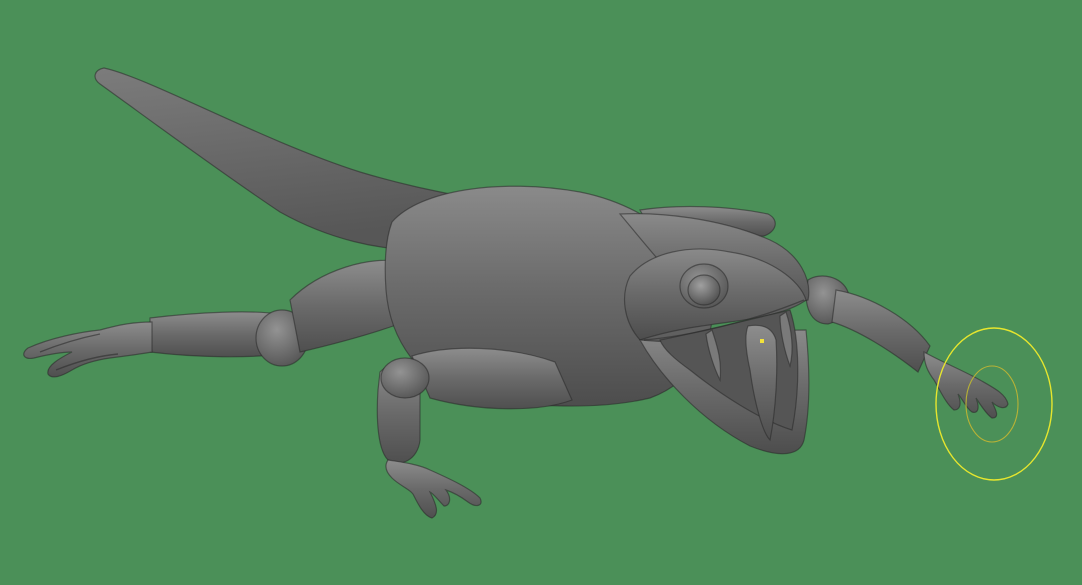 The width and height of the screenshot is (1082, 585). What do you see at coordinates (405, 378) in the screenshot?
I see `lizard-front-left-elbow` at bounding box center [405, 378].